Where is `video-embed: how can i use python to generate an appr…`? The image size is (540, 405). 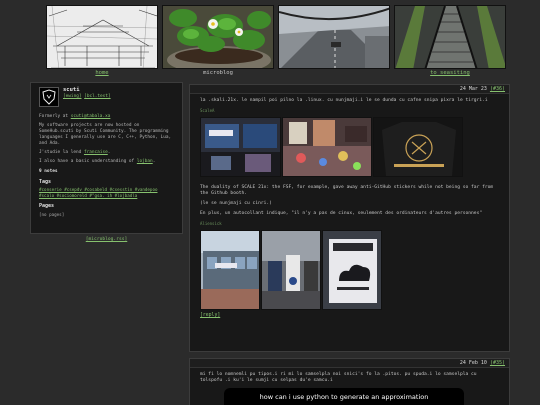
video-embed: how can i use python to generate an appr… is located at coordinates (344, 396).